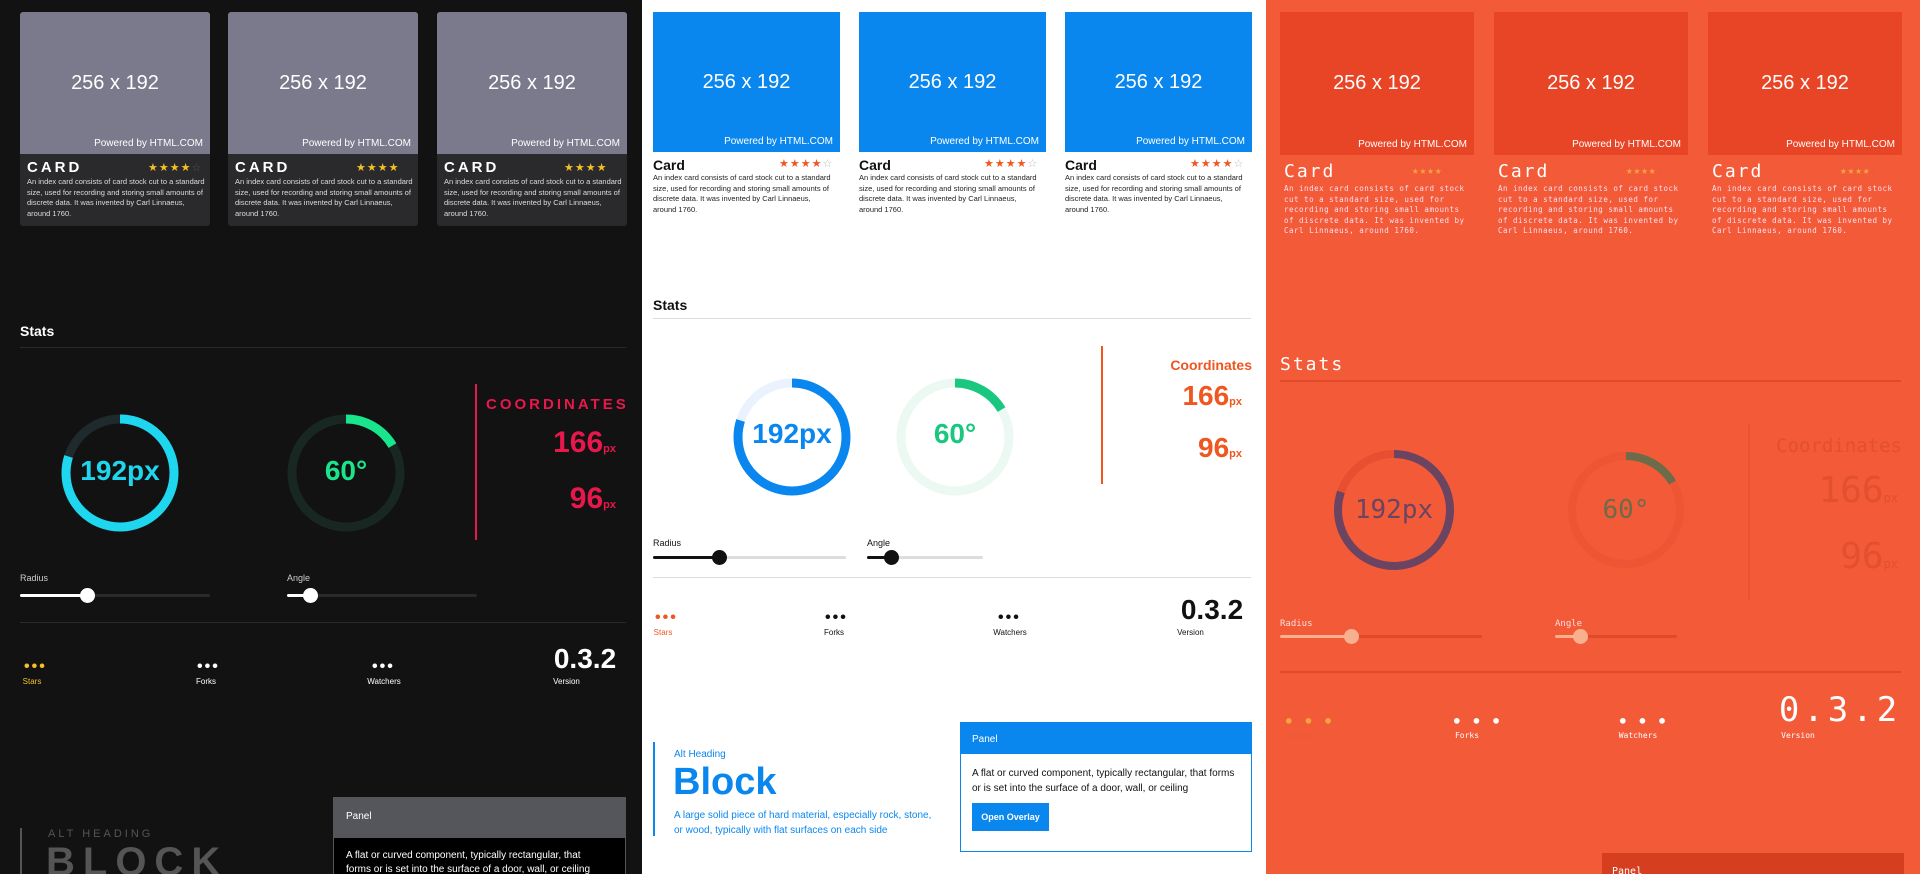 This screenshot has width=1920, height=874. Describe the element at coordinates (1316, 636) in the screenshot. I see `radius-slider-fill` at that location.